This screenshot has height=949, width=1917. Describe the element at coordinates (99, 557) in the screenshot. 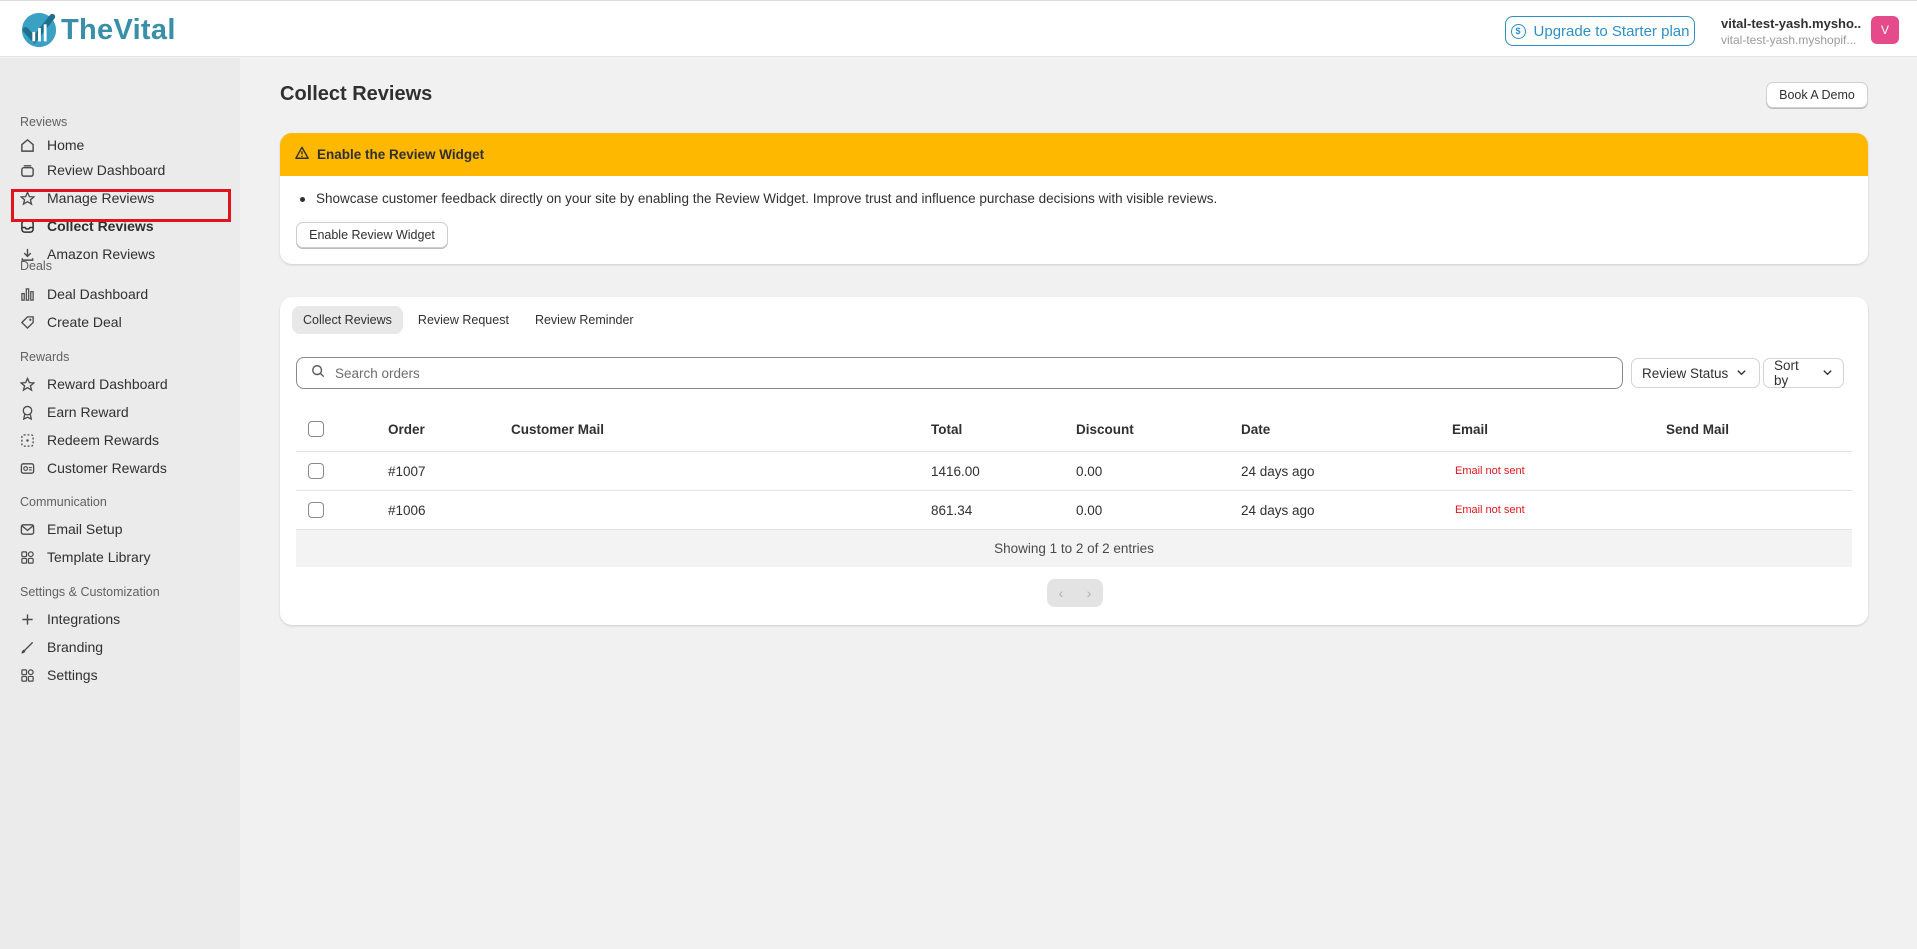

I see `sidebar-item-label: Template Library` at that location.